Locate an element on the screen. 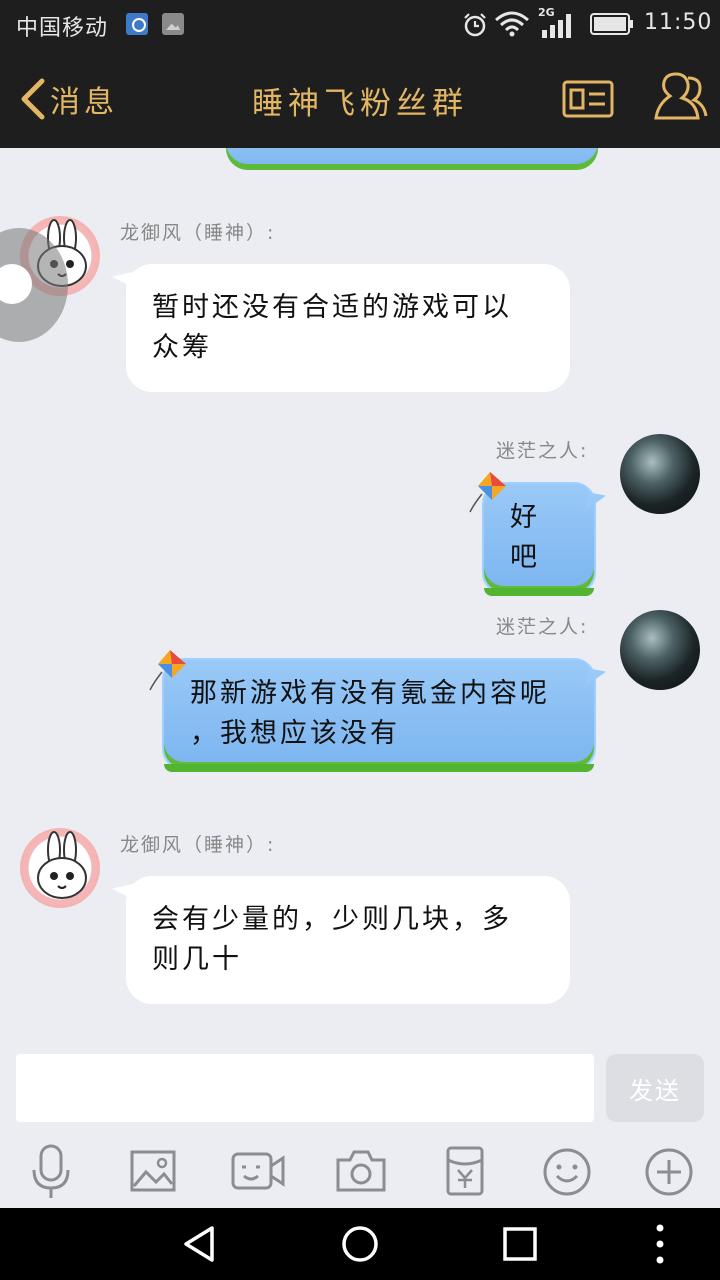  input-bar: 发送 is located at coordinates (360, 1088).